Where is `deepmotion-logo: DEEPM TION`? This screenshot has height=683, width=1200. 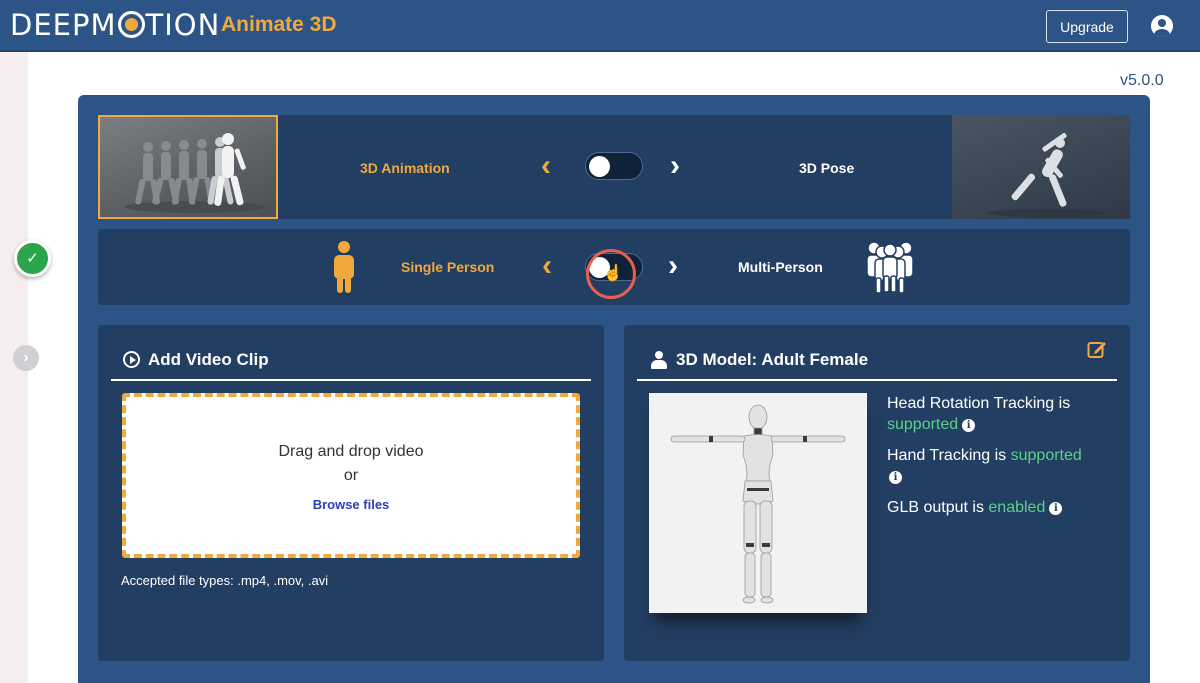 deepmotion-logo: DEEPM TION is located at coordinates (115, 25).